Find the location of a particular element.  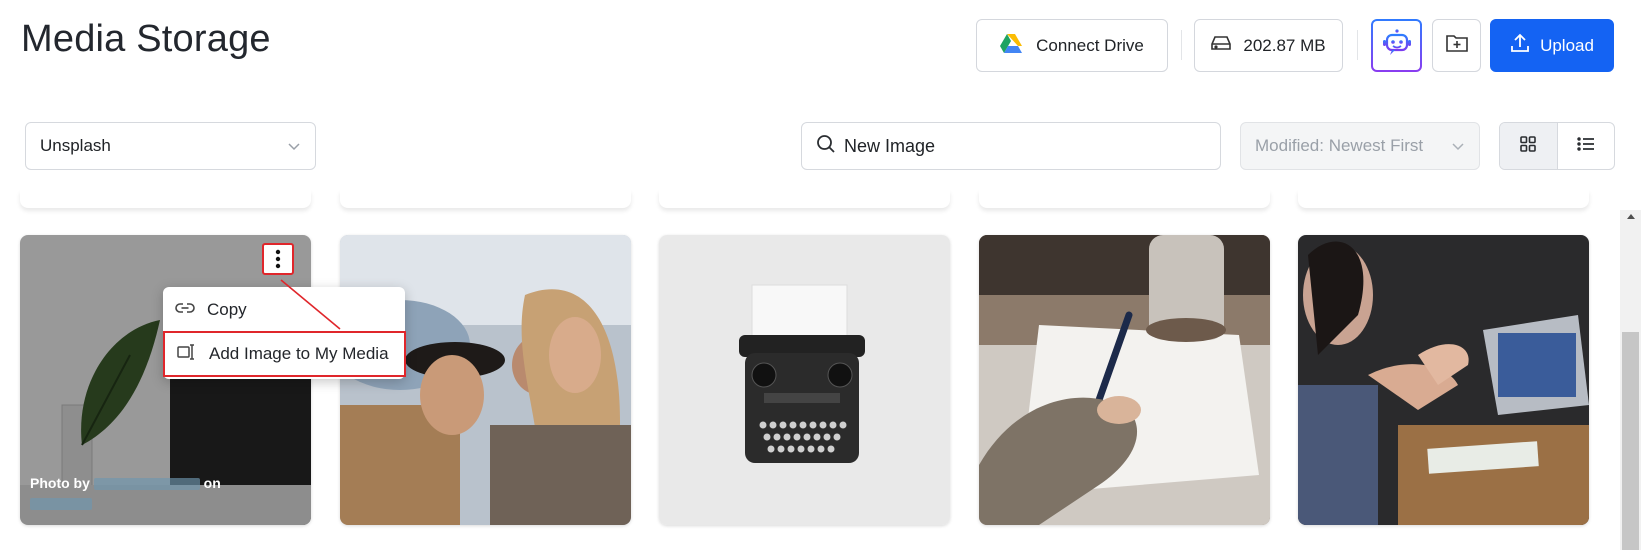

menu-item-add-label: Add Image to My Media is located at coordinates (299, 353).